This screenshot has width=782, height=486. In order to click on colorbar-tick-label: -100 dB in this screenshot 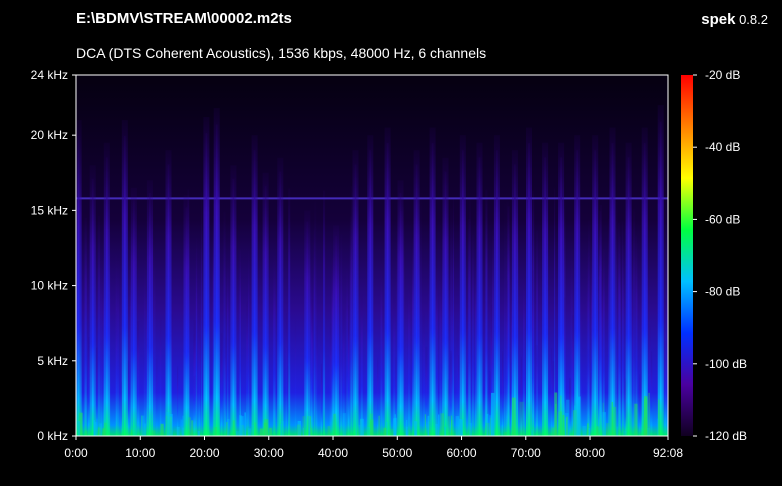, I will do `click(726, 364)`.